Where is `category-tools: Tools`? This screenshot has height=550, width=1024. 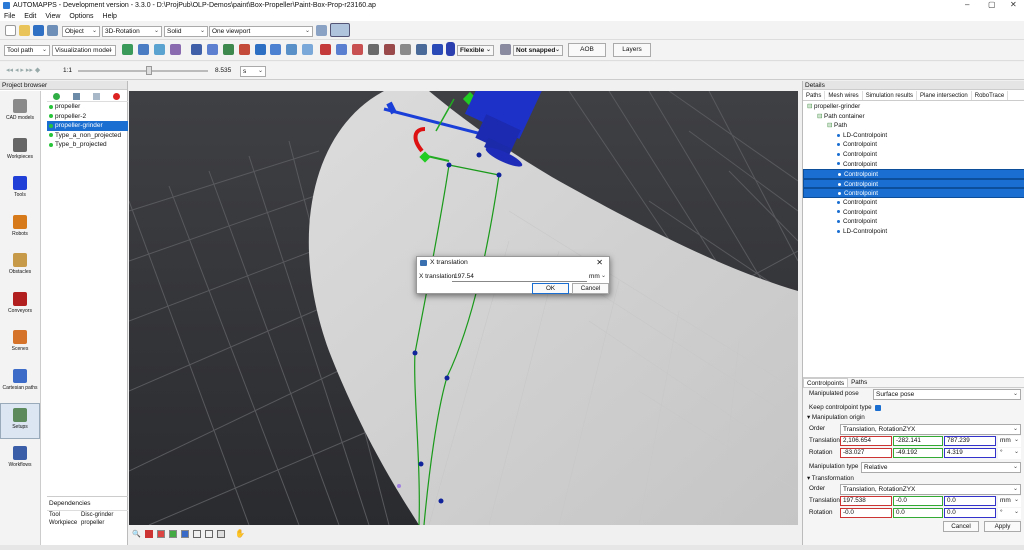
category-tools: Tools is located at coordinates (20, 190).